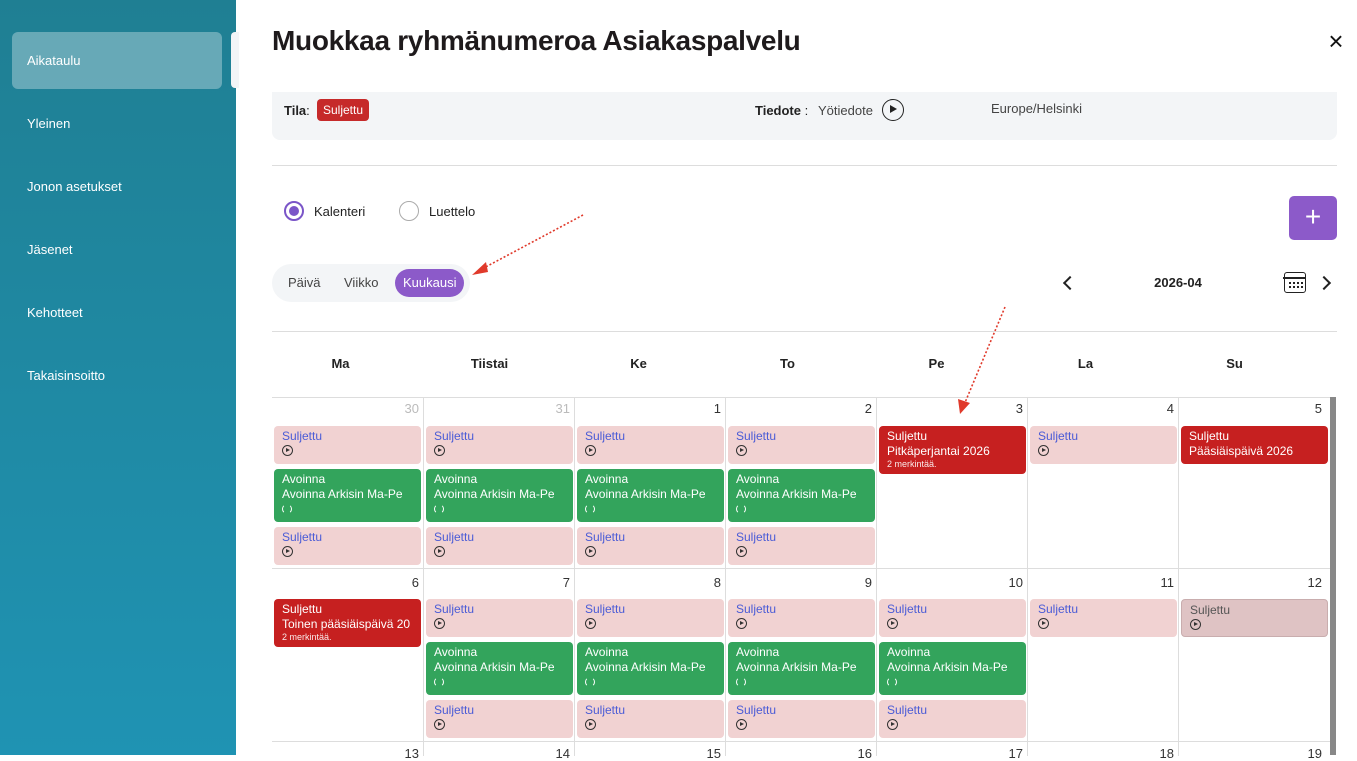  Describe the element at coordinates (117, 123) in the screenshot. I see `sidebar-item-yleinen: Yleinen` at that location.